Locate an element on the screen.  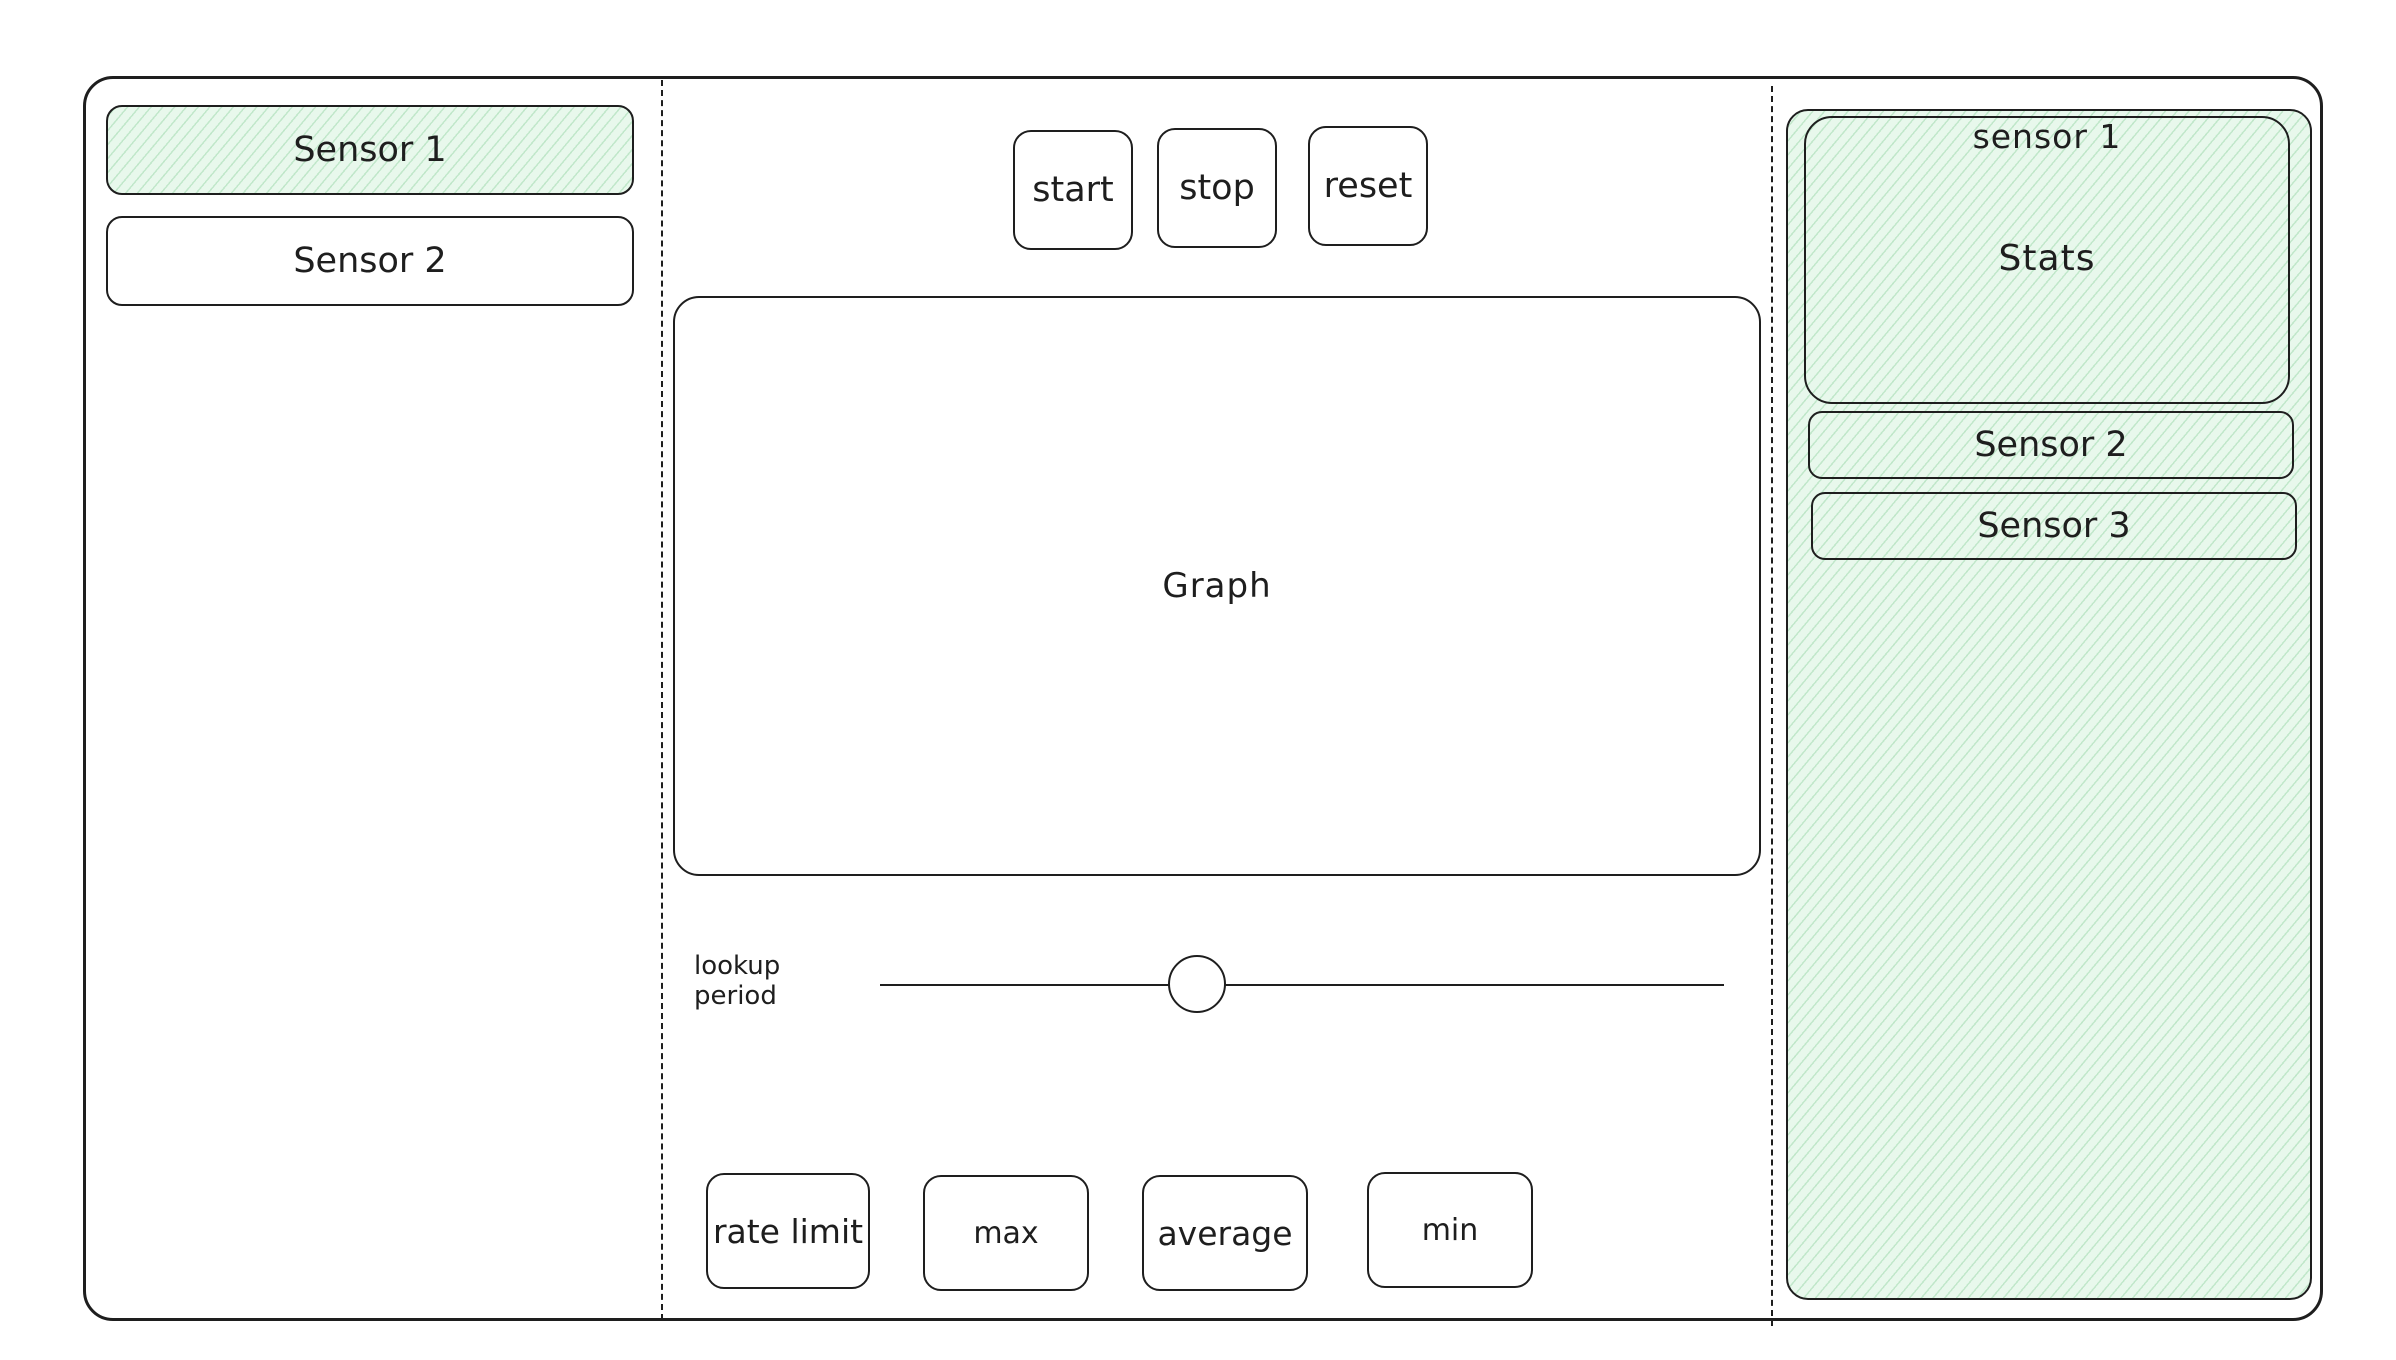
sensor-3-stats-item: Sensor 3 is located at coordinates (2054, 526).